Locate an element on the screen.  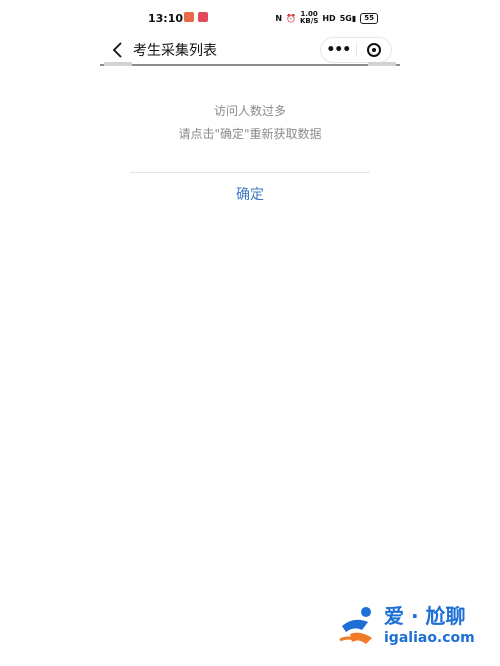
battery-icon: 55 is located at coordinates (369, 18).